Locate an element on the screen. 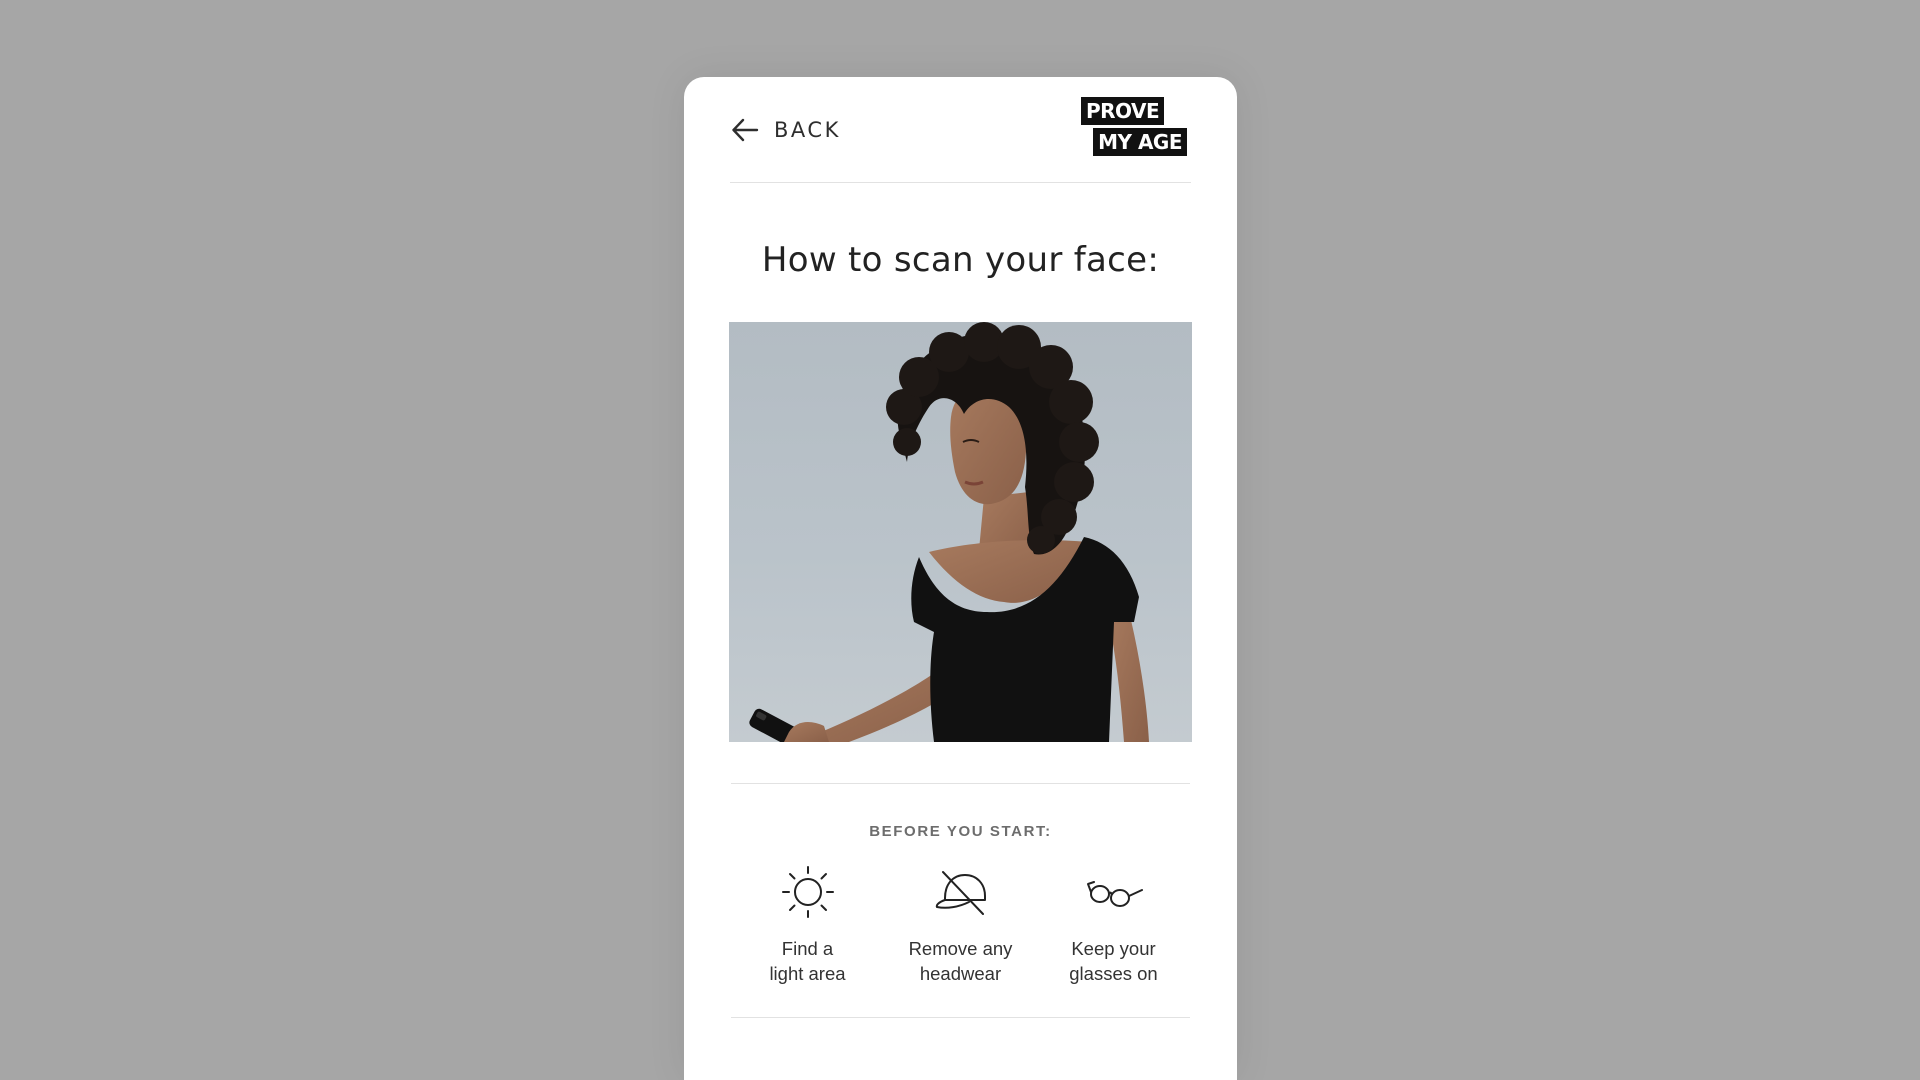  tip-label-line: Remove any is located at coordinates (960, 948).